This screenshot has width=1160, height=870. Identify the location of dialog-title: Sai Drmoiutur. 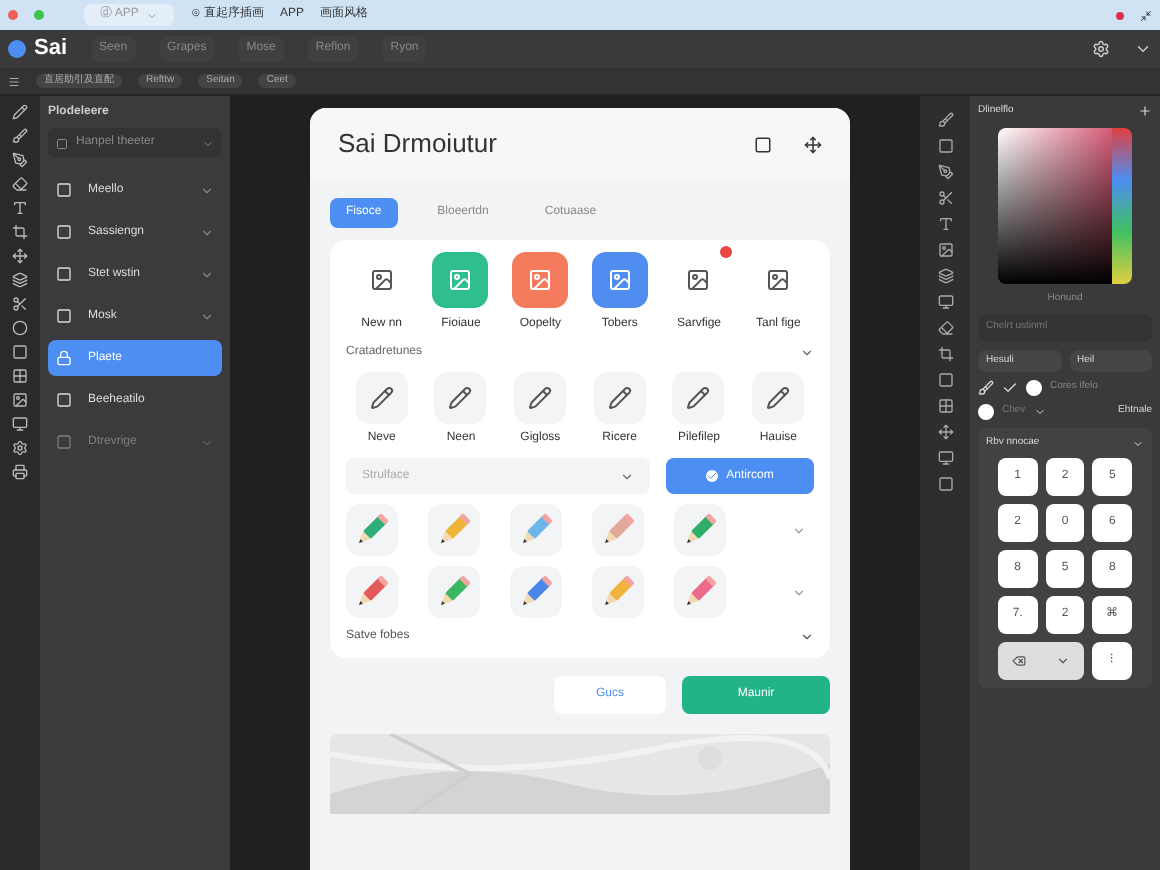
(418, 144).